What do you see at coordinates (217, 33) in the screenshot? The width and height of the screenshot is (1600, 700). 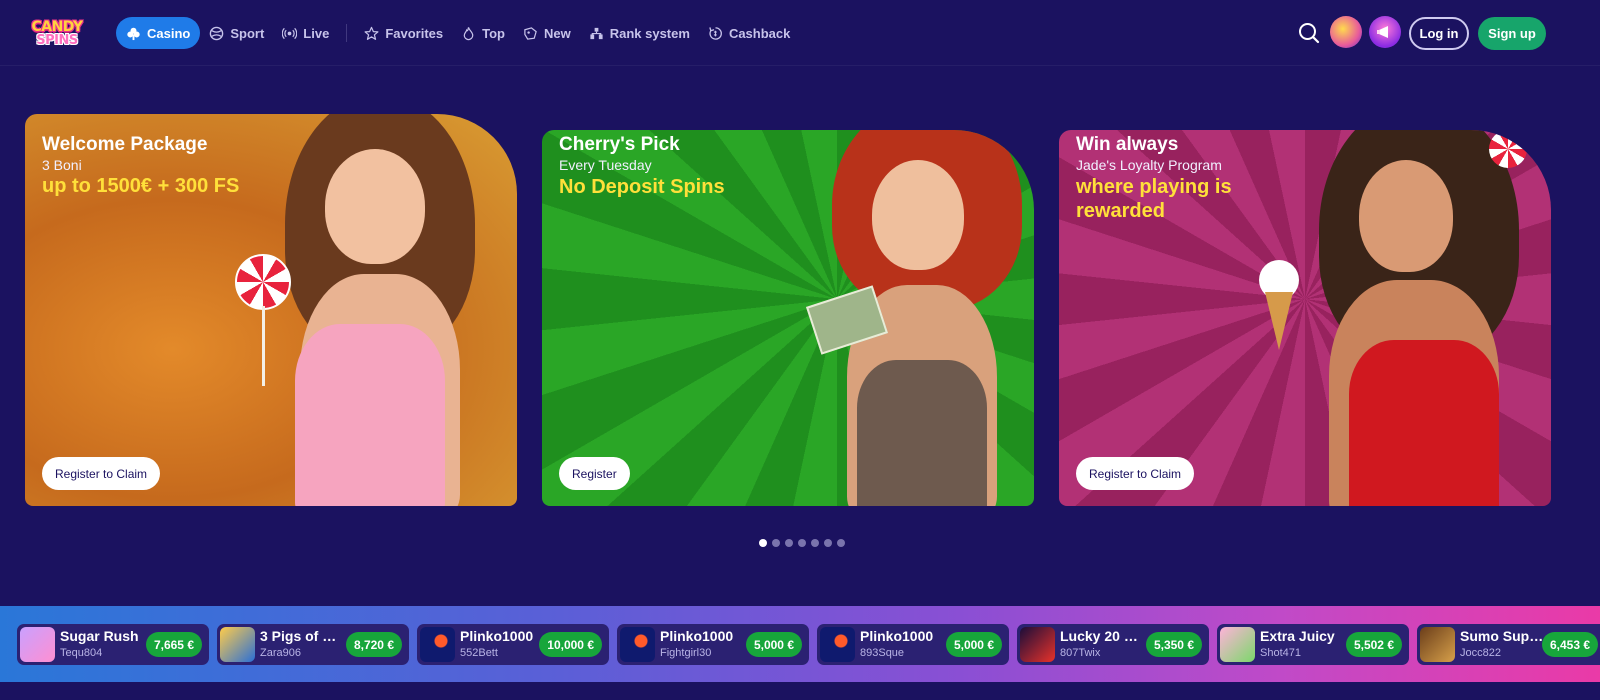 I see `ball-icon` at bounding box center [217, 33].